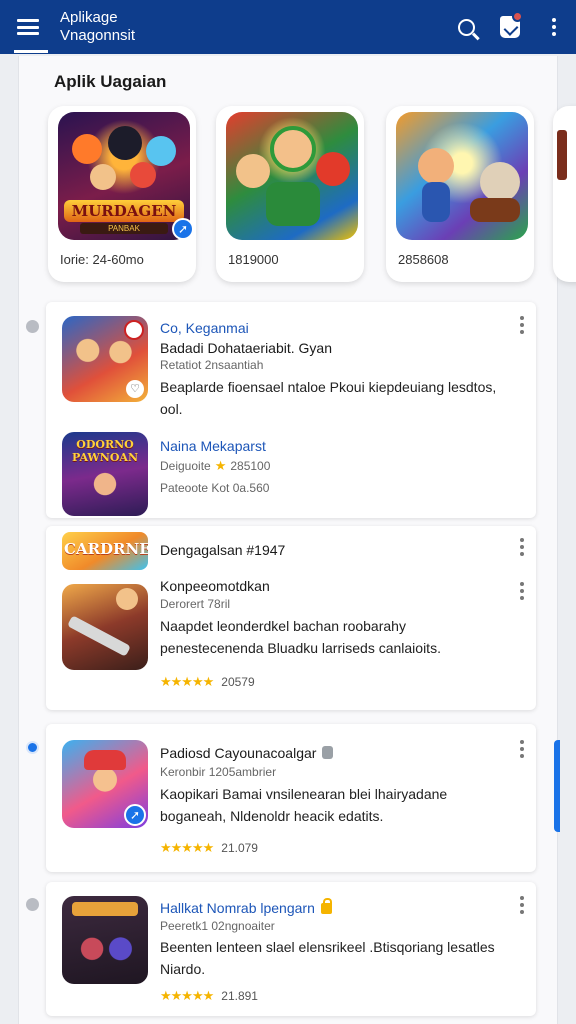  What do you see at coordinates (98, 35) in the screenshot?
I see `app-title-line-2: Vnagonnsit` at bounding box center [98, 35].